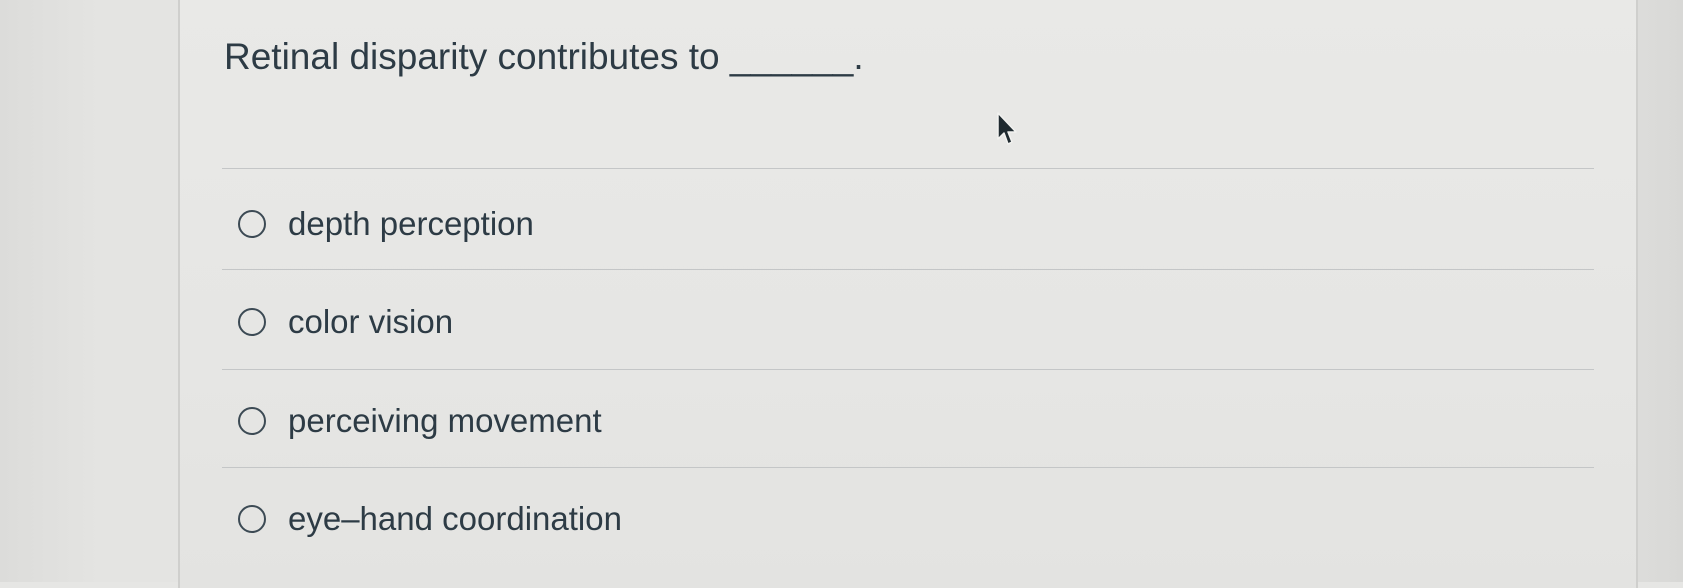  What do you see at coordinates (1007, 128) in the screenshot?
I see `mouse-pointer-icon` at bounding box center [1007, 128].